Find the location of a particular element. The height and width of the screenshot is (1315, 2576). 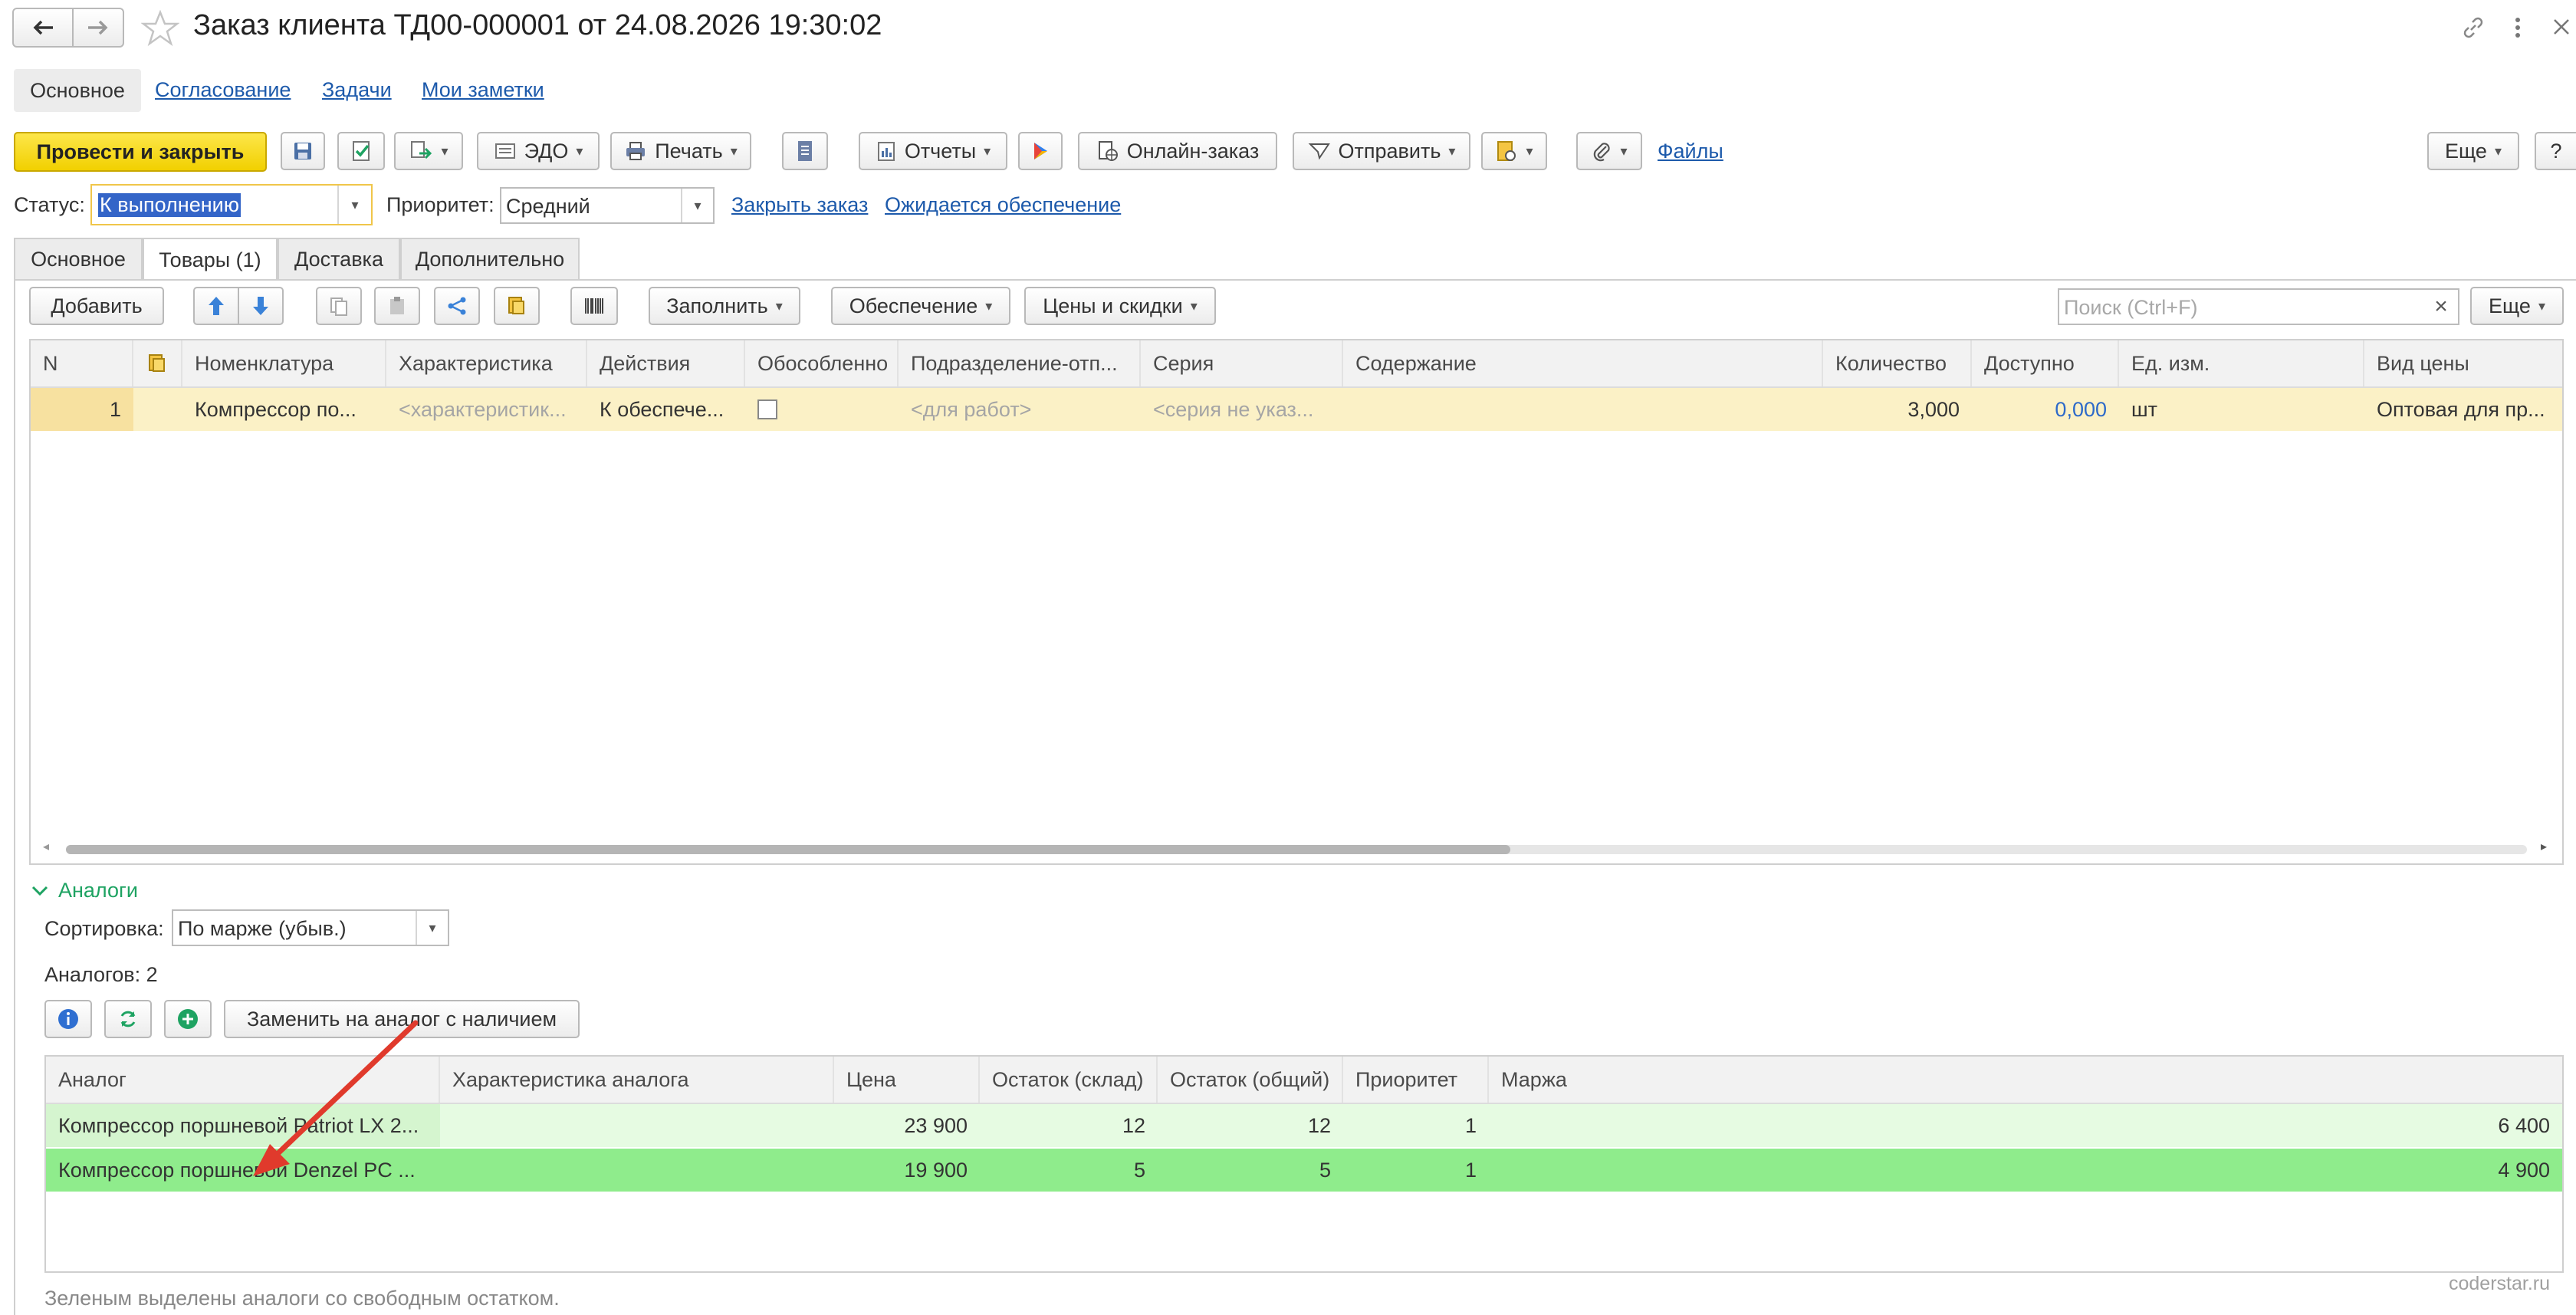

related-documents-button: ▾ is located at coordinates (1514, 151).